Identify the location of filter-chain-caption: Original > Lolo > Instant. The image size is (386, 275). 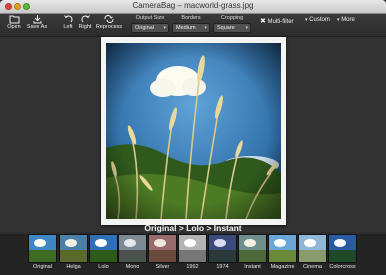
(193, 228).